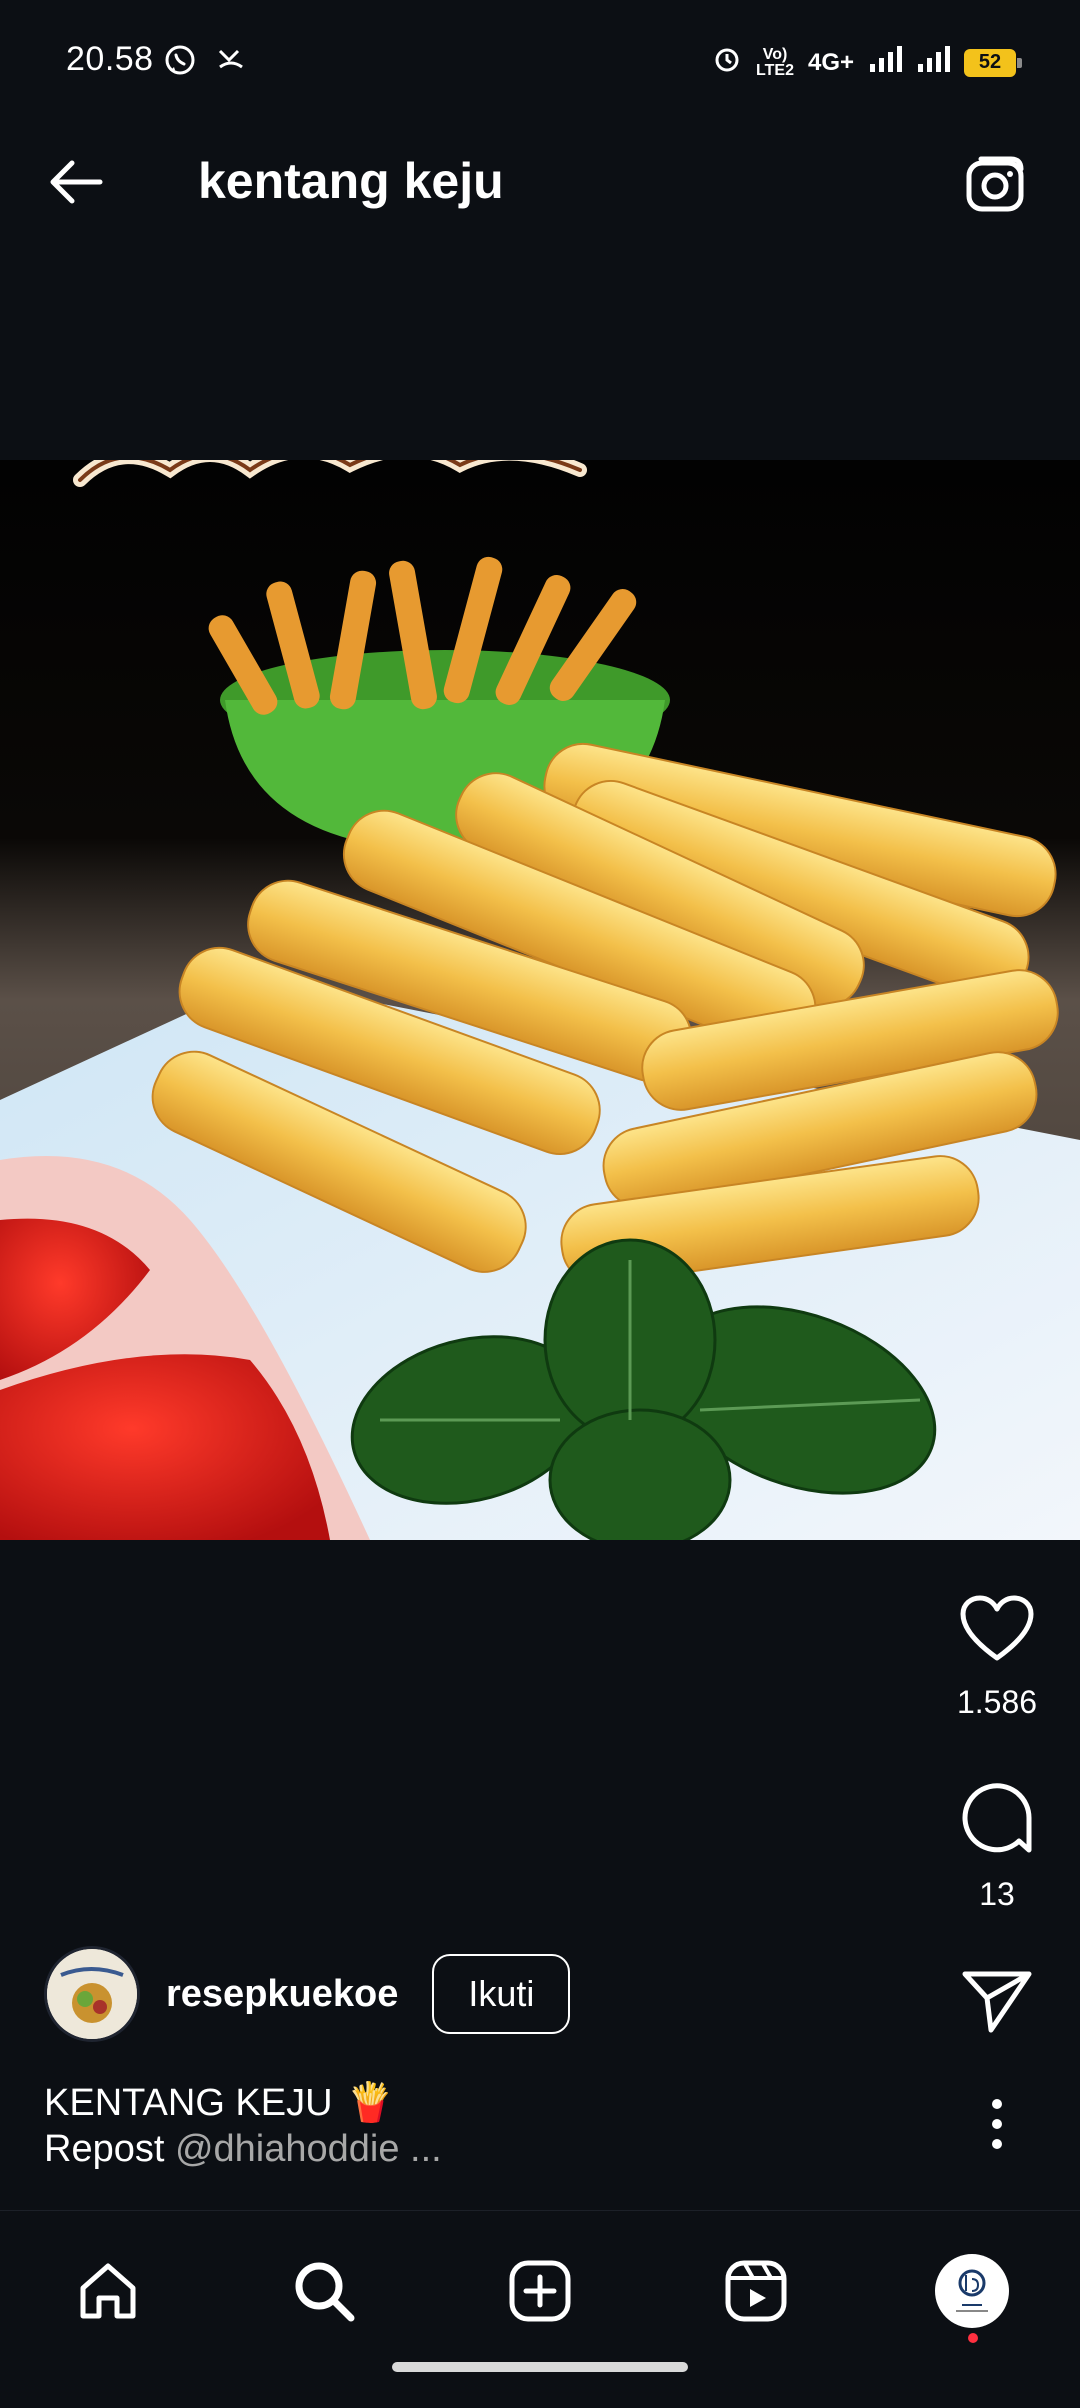 This screenshot has width=1080, height=2408. I want to click on send-icon, so click(997, 2002).